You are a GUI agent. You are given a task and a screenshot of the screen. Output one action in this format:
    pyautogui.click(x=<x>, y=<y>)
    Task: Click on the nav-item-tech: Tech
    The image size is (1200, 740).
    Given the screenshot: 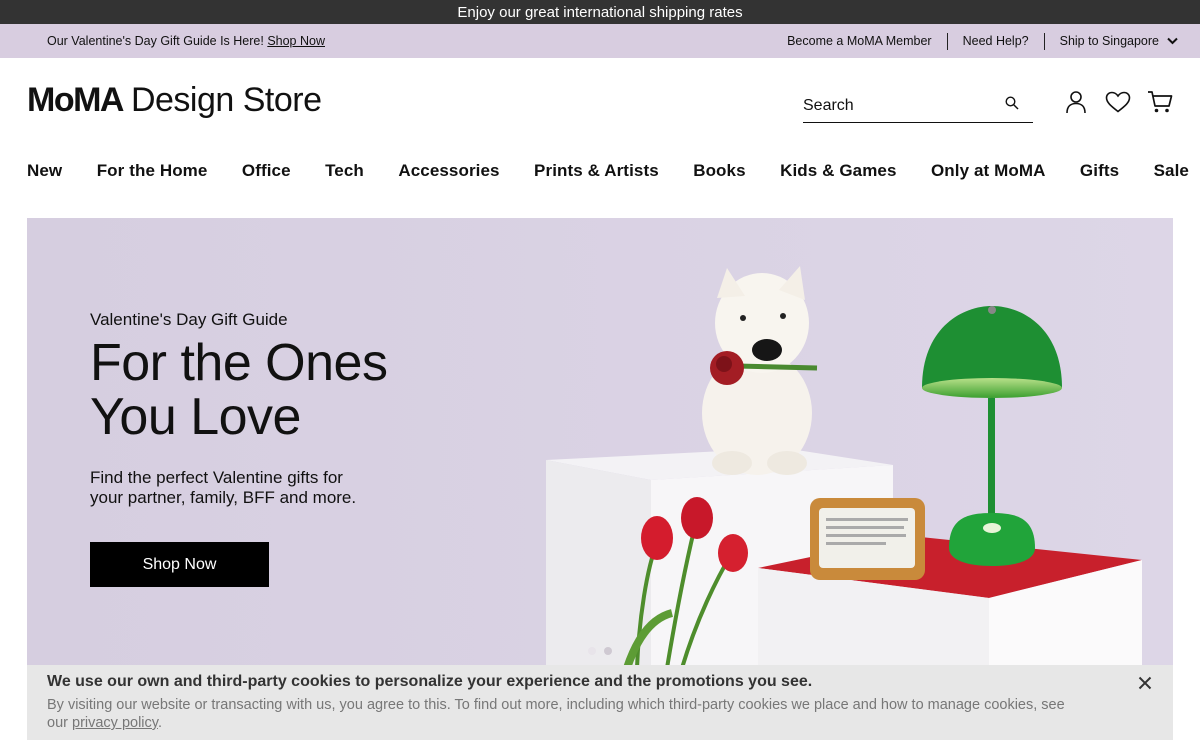 What is the action you would take?
    pyautogui.click(x=344, y=171)
    